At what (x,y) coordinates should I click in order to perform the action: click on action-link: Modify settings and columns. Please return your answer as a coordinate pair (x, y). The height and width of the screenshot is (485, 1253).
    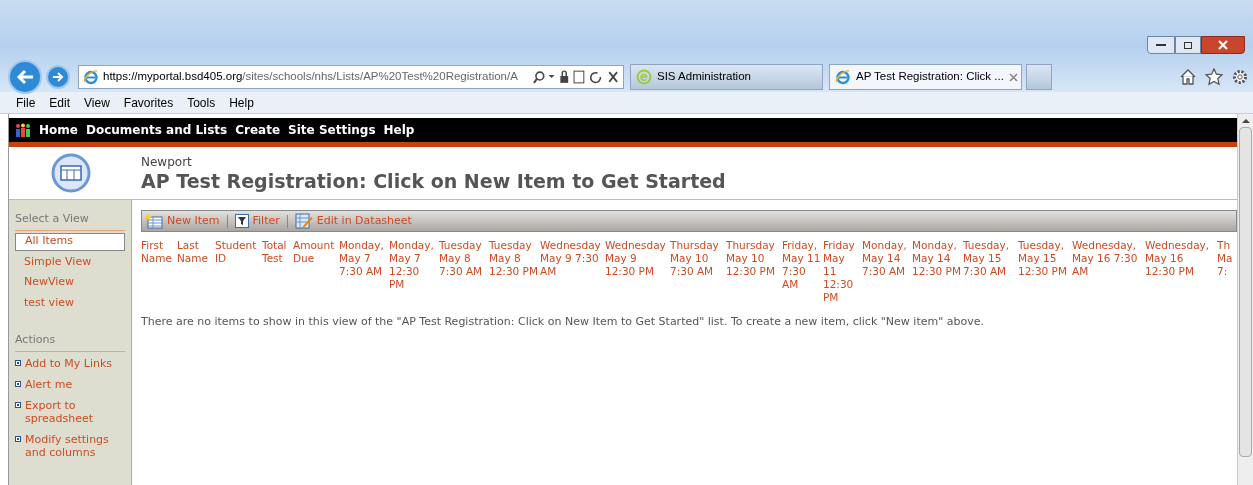
    Looking at the image, I should click on (75, 445).